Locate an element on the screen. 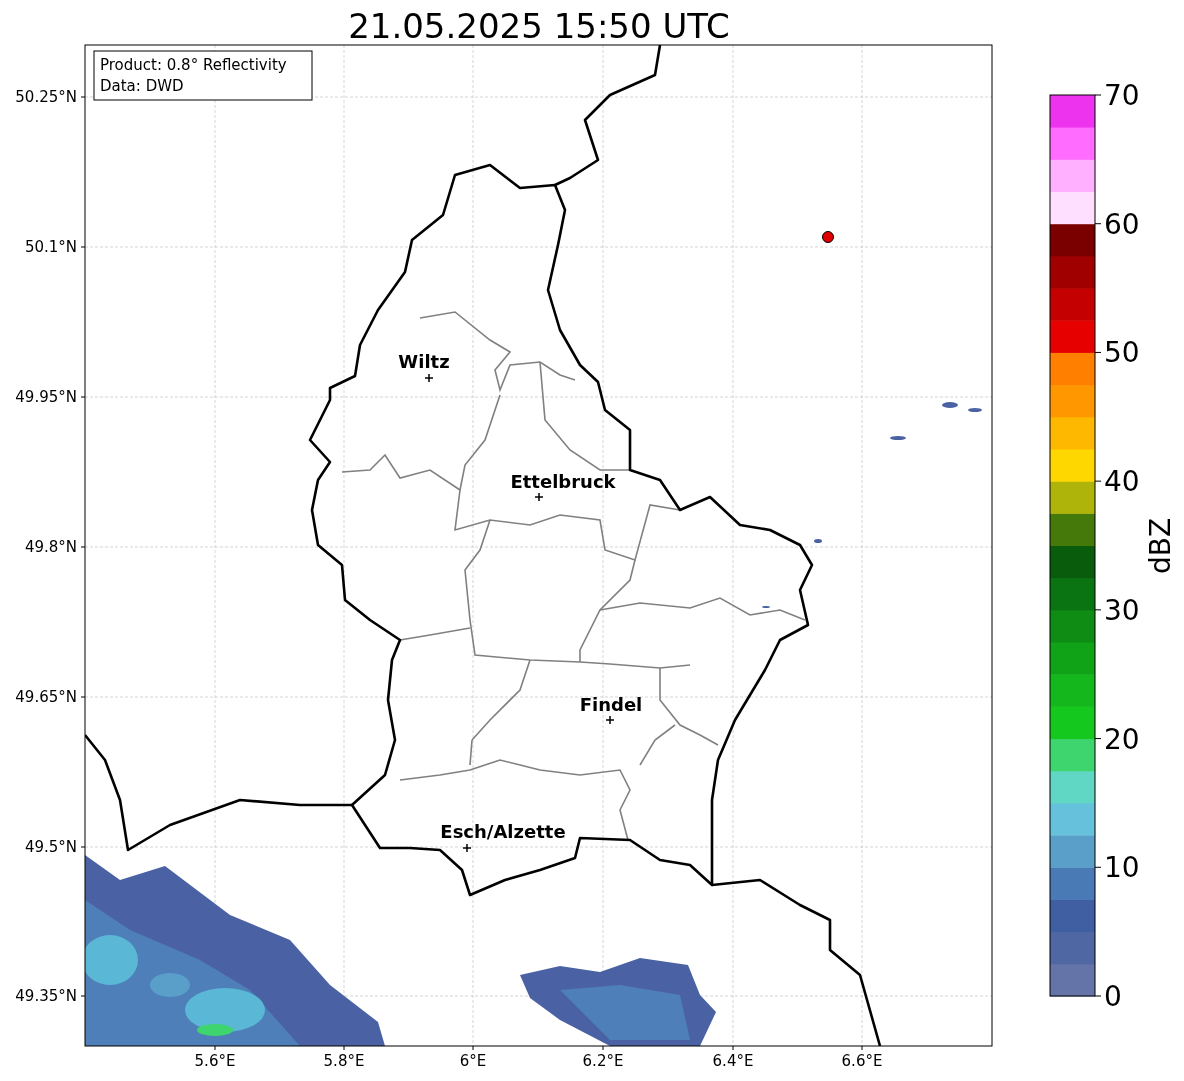 Image resolution: width=1184 pixels, height=1081 pixels. colorbar-tick-label: 70 is located at coordinates (1122, 95).